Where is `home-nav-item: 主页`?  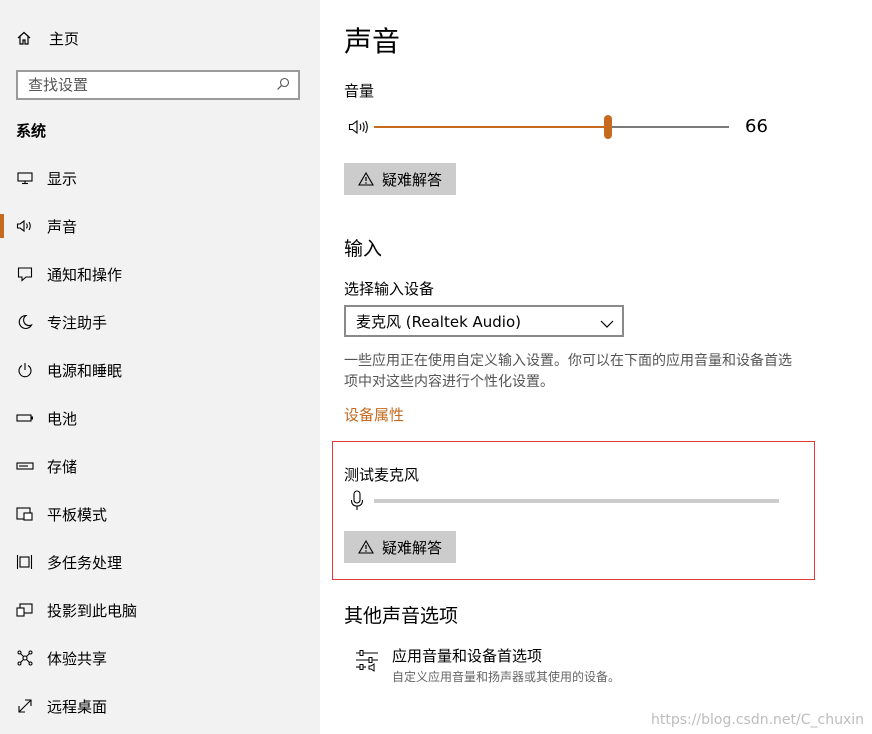
home-nav-item: 主页 is located at coordinates (47, 38).